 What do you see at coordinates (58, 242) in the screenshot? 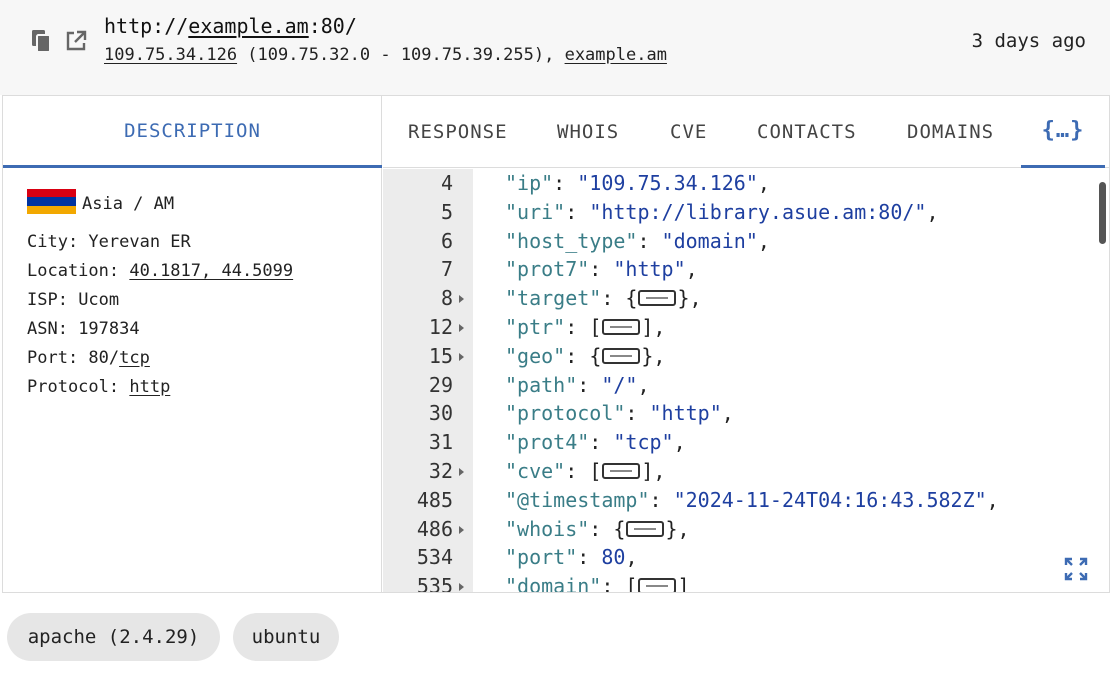
I see `city-label: City:` at bounding box center [58, 242].